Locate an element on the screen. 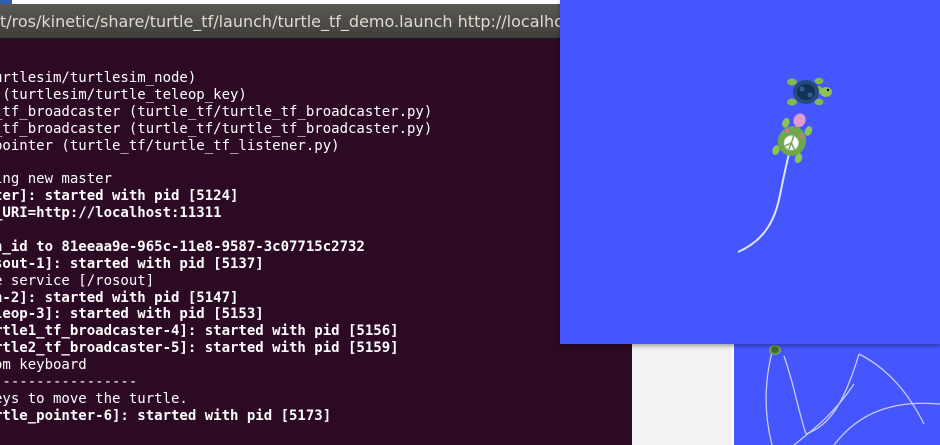  turtle2-icon is located at coordinates (792, 138).